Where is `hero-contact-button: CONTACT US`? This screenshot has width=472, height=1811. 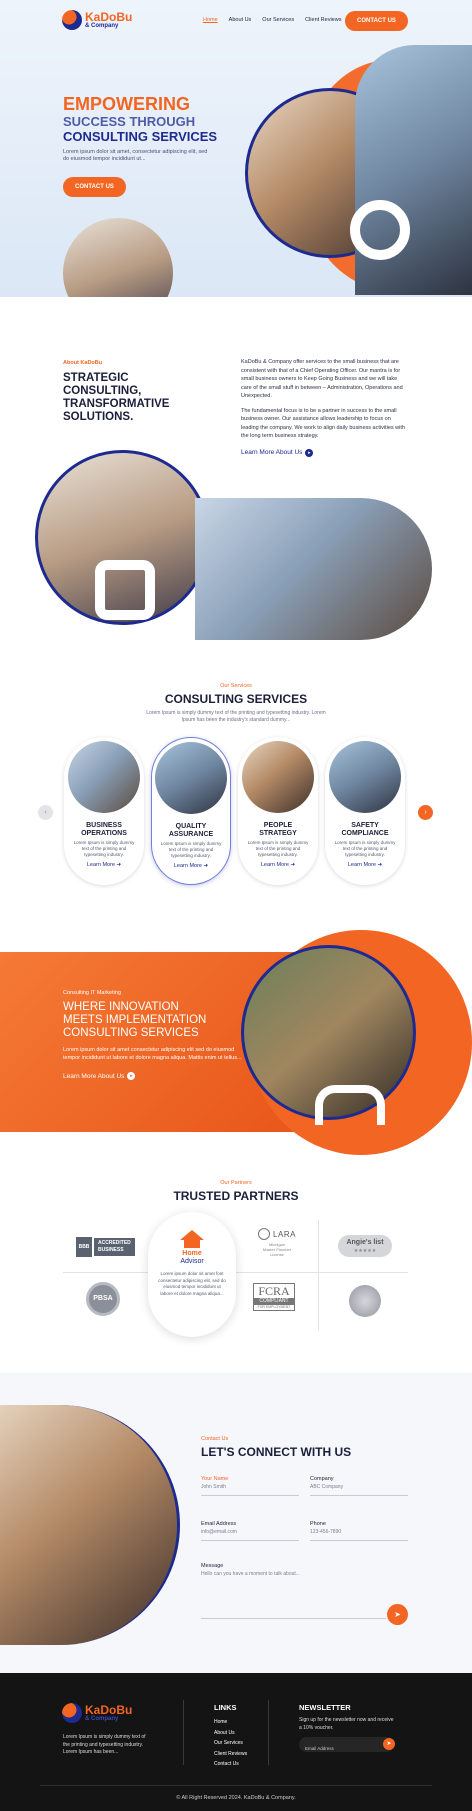
hero-contact-button: CONTACT US is located at coordinates (94, 187).